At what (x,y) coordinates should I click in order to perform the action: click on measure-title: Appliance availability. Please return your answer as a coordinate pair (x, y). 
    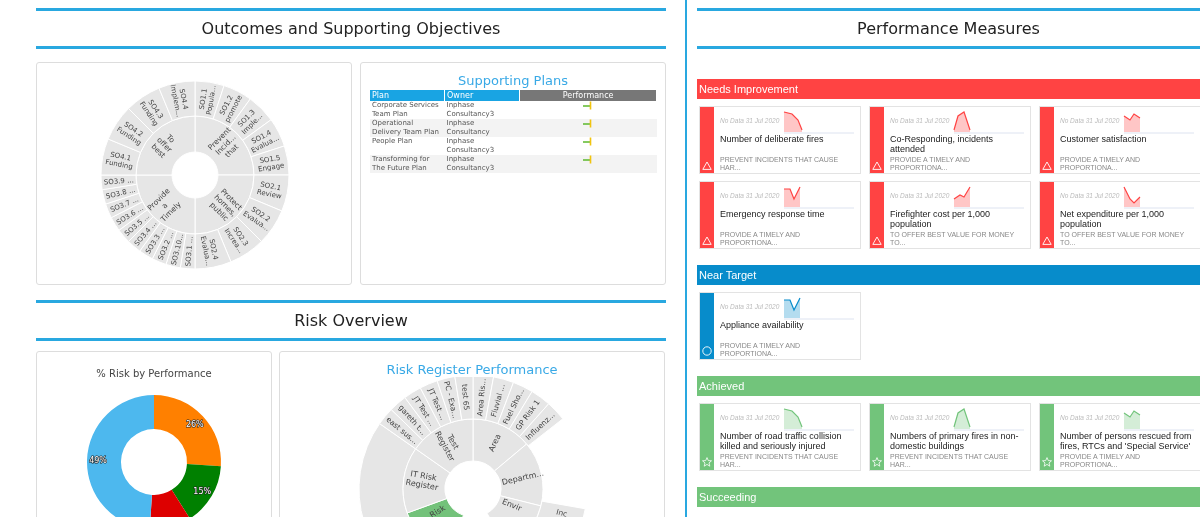
    Looking at the image, I should click on (762, 326).